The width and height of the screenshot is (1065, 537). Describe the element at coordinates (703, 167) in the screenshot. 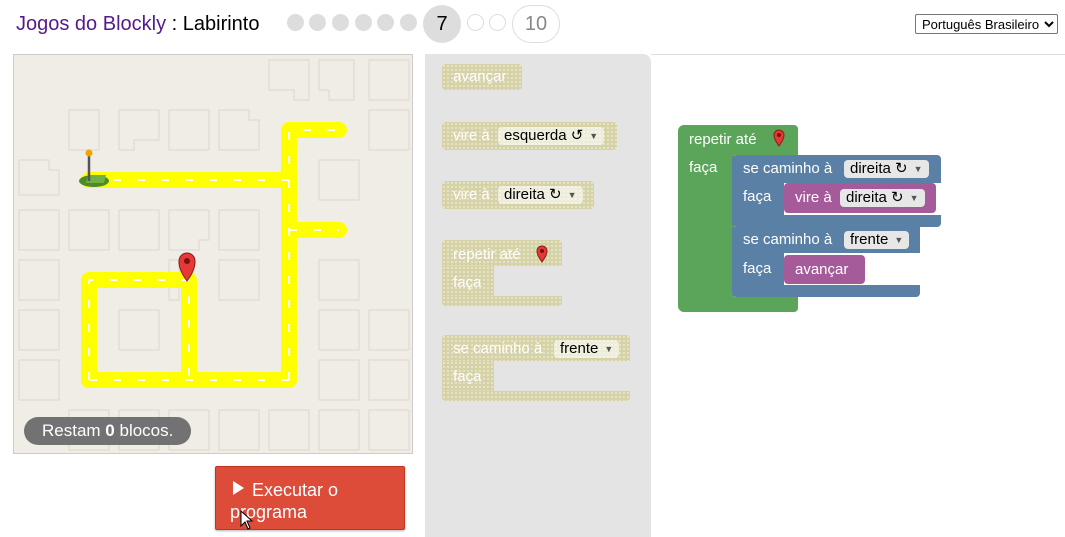

I see `repeat-do-label: faça` at that location.